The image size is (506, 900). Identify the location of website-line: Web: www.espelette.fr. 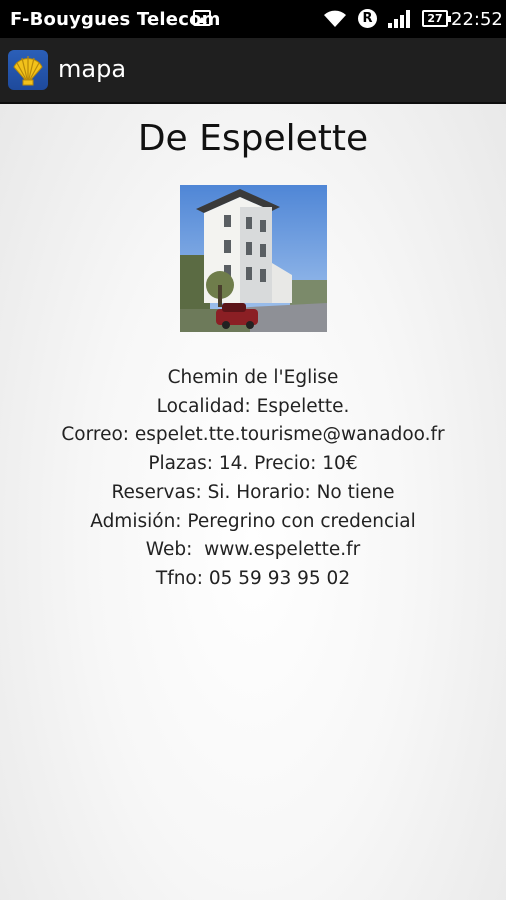
(253, 550).